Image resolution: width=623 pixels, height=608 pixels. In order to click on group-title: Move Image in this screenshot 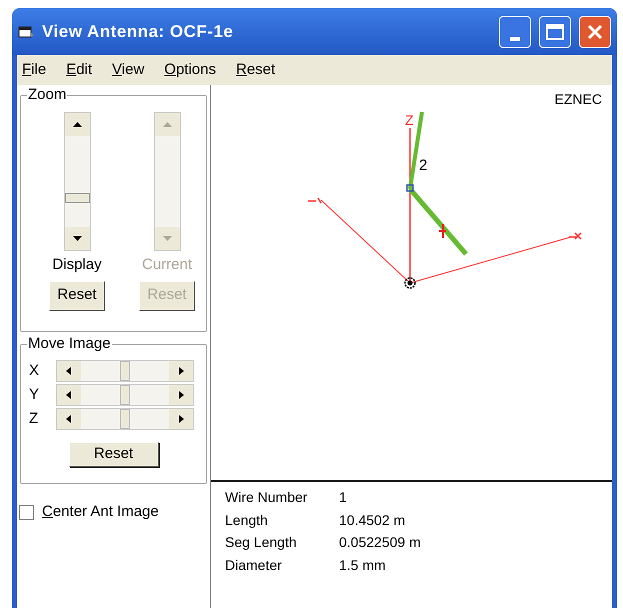, I will do `click(69, 344)`.